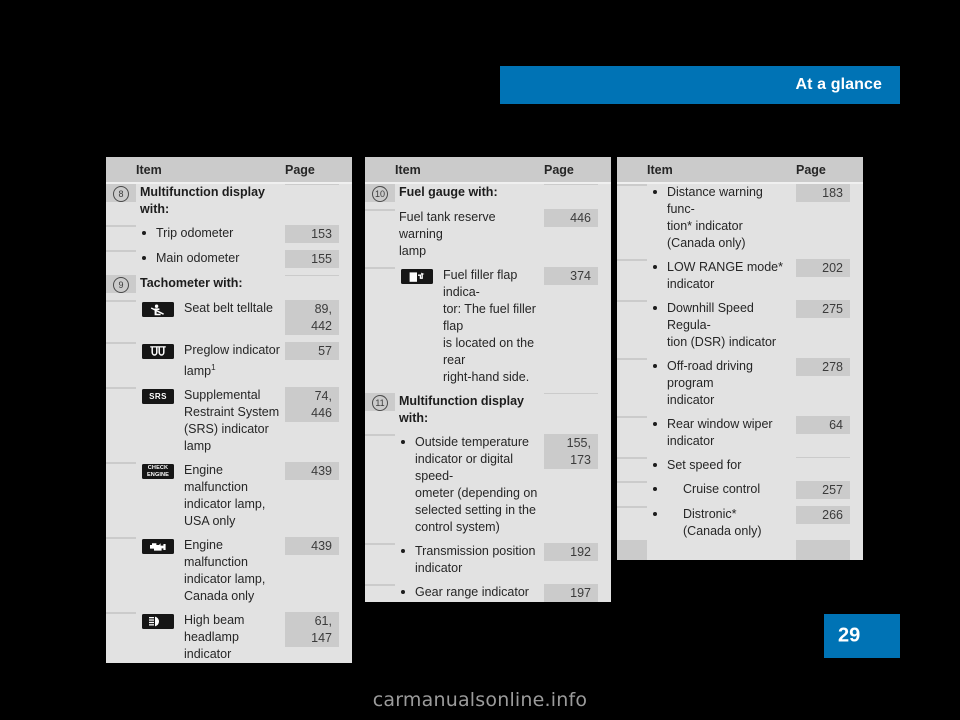 The image size is (960, 720). Describe the element at coordinates (571, 593) in the screenshot. I see `row-page-cell: 197` at that location.